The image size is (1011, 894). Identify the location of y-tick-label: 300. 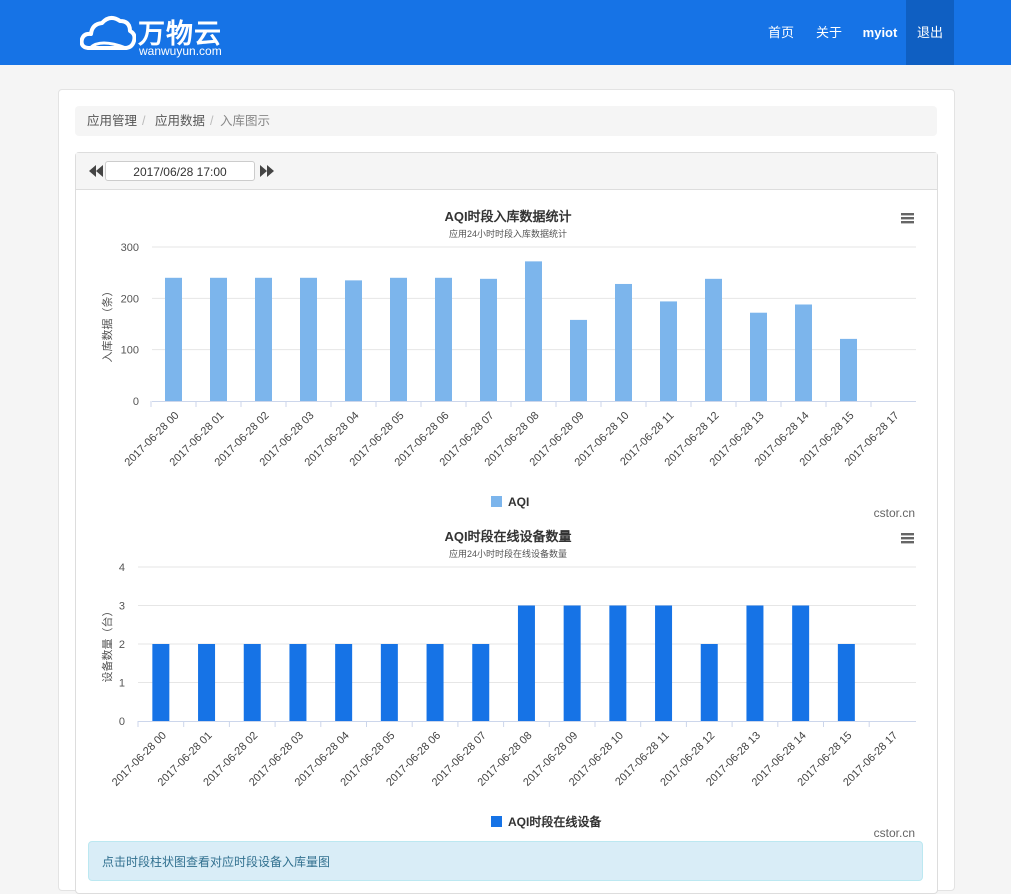
(130, 248).